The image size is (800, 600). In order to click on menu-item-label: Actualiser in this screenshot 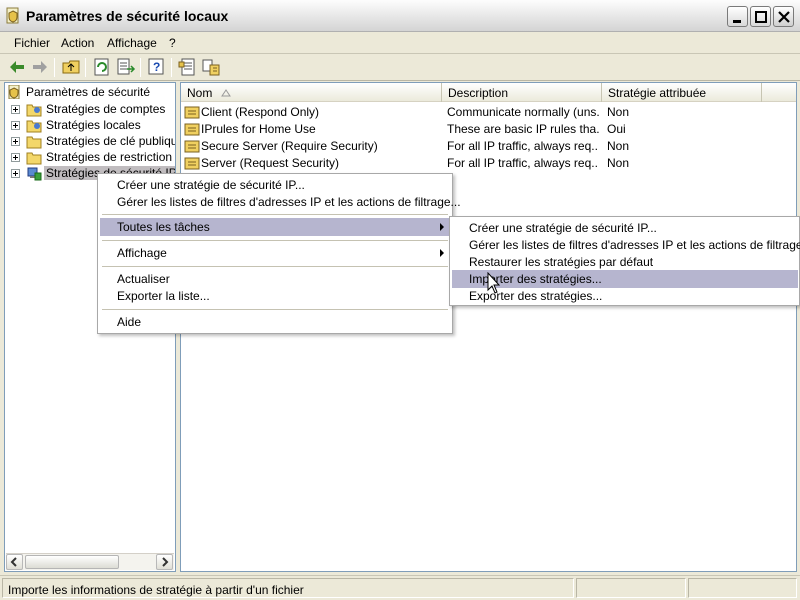, I will do `click(143, 279)`.